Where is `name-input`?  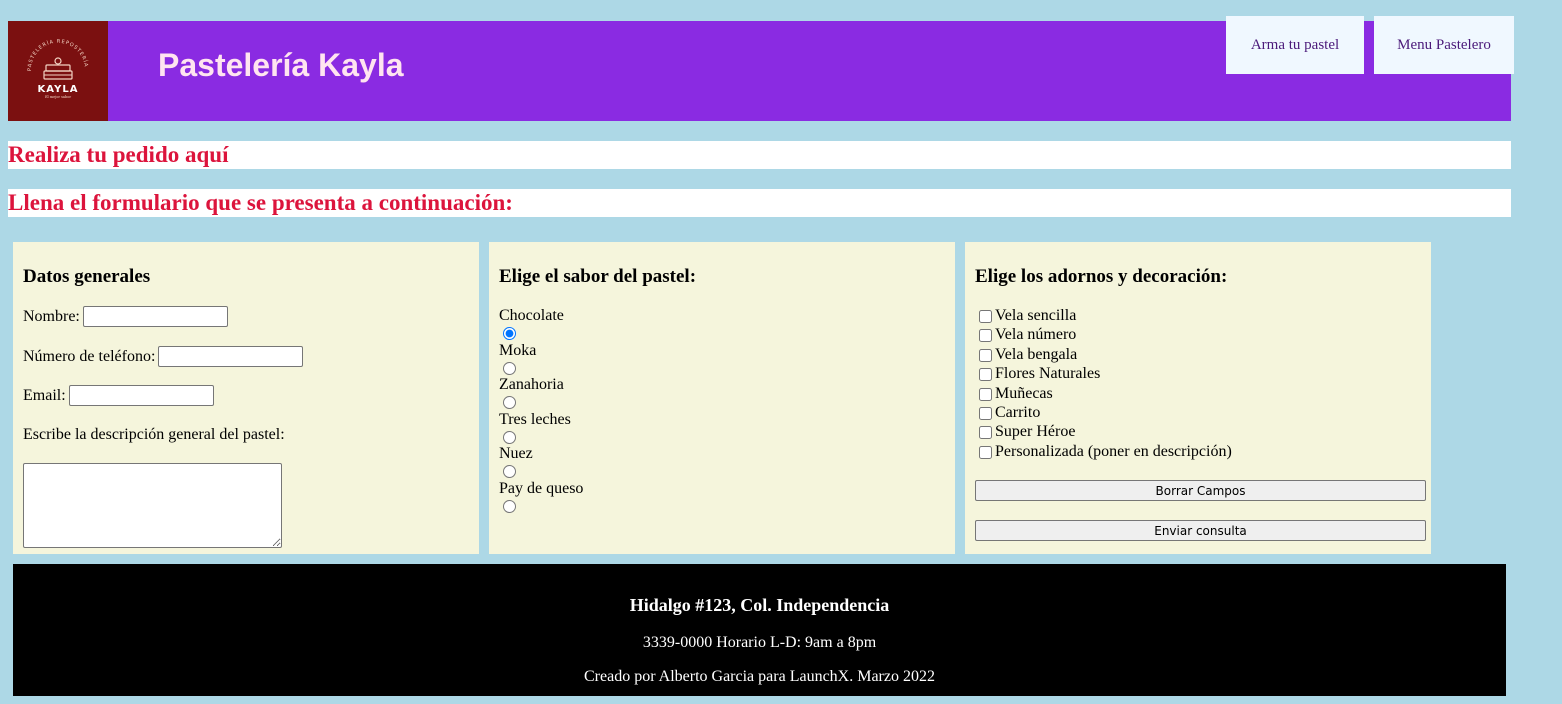
name-input is located at coordinates (155, 316).